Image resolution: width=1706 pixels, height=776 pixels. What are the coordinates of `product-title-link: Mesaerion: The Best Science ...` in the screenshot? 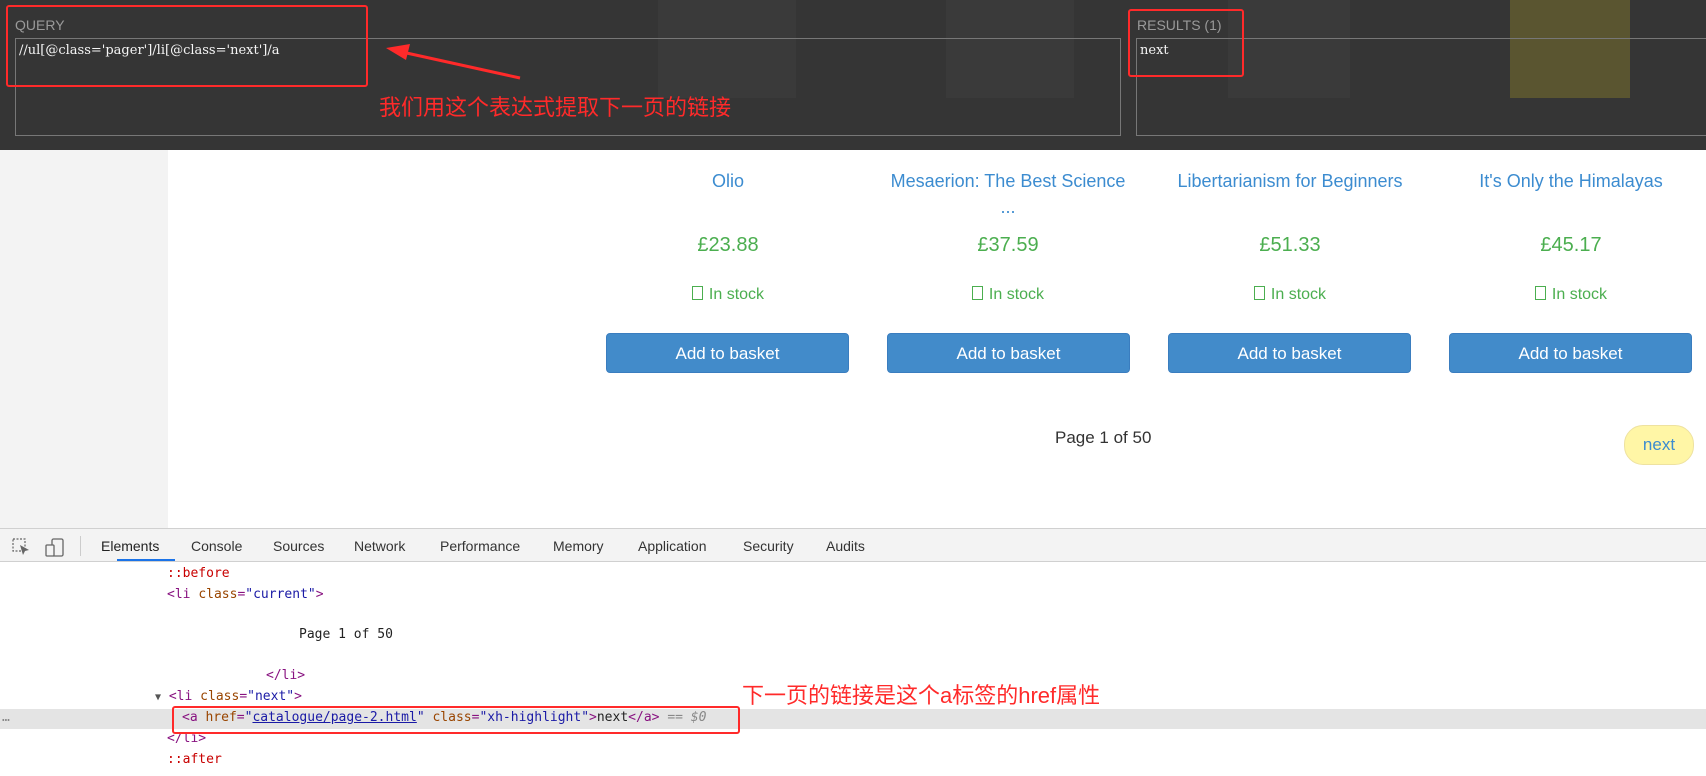 It's located at (1008, 194).